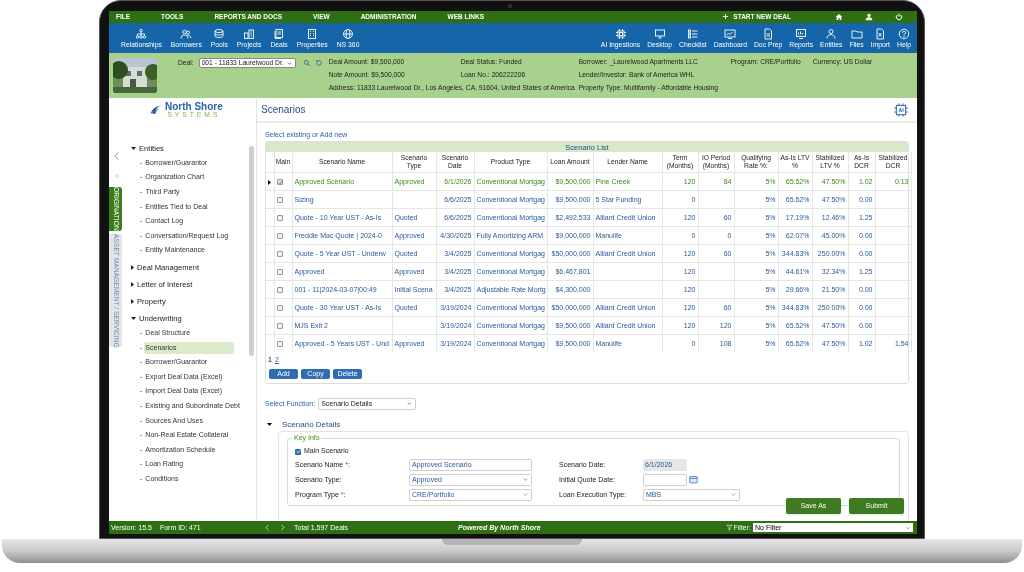 This screenshot has width=1024, height=572. I want to click on page-title: Scenarios, so click(283, 109).